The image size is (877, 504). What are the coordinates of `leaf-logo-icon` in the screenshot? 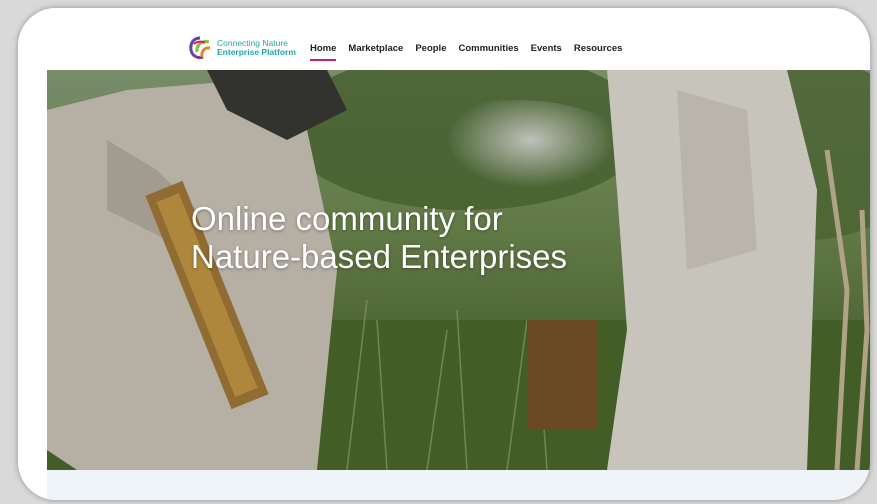 It's located at (200, 48).